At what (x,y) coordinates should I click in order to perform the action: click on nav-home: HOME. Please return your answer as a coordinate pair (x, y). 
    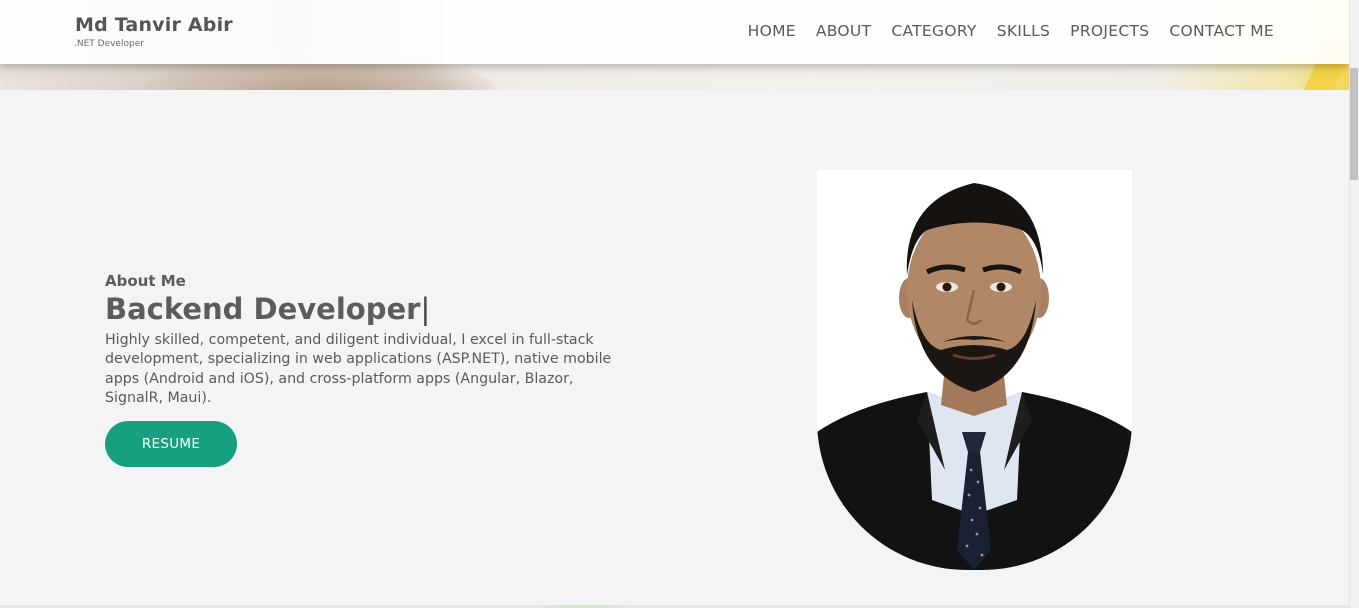
    Looking at the image, I should click on (772, 31).